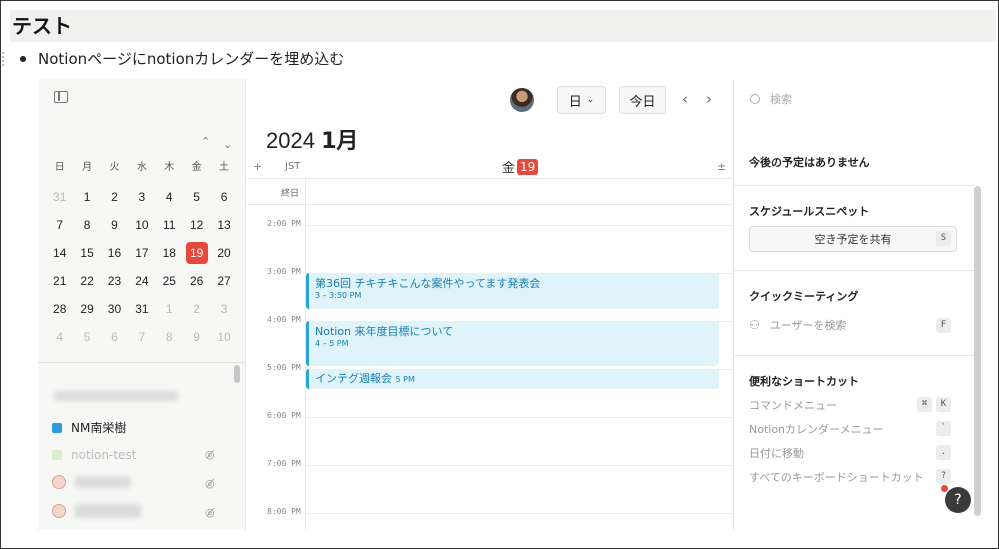  Describe the element at coordinates (809, 211) in the screenshot. I see `schedule-snippet-title: スケジュールスニペット` at that location.